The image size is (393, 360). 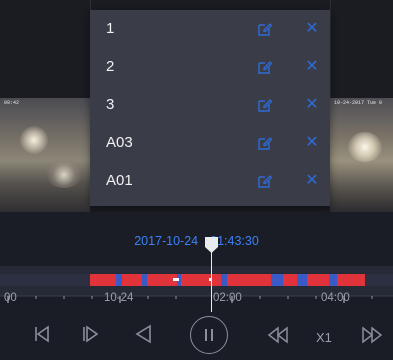 I want to click on dropdown-item-label: 3, so click(x=110, y=104).